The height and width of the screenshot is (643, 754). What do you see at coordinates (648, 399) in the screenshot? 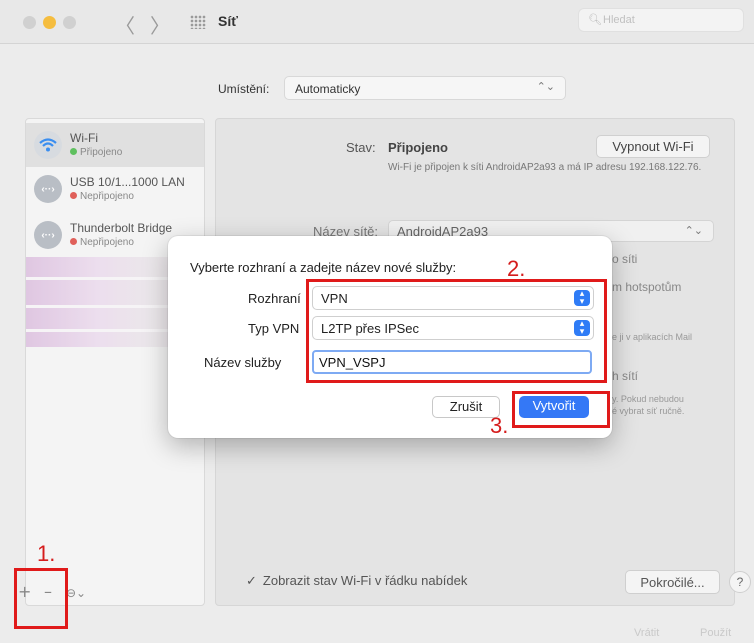
I see `side-text: y. Pokud nebudou` at bounding box center [648, 399].